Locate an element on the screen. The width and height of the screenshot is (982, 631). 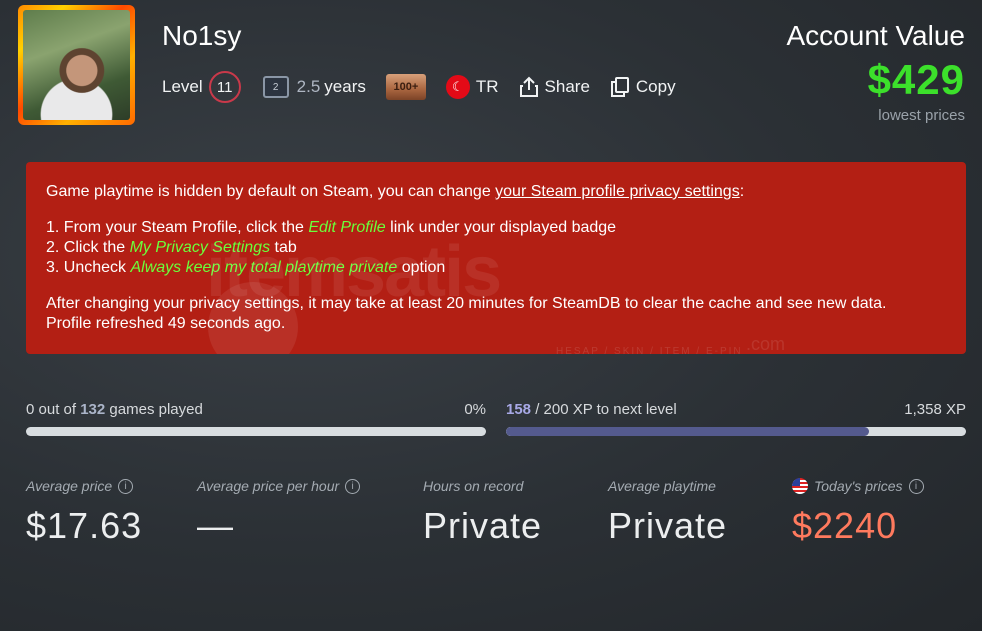
stat-todays-prices: Today's prices i $2240 is located at coordinates (858, 512).